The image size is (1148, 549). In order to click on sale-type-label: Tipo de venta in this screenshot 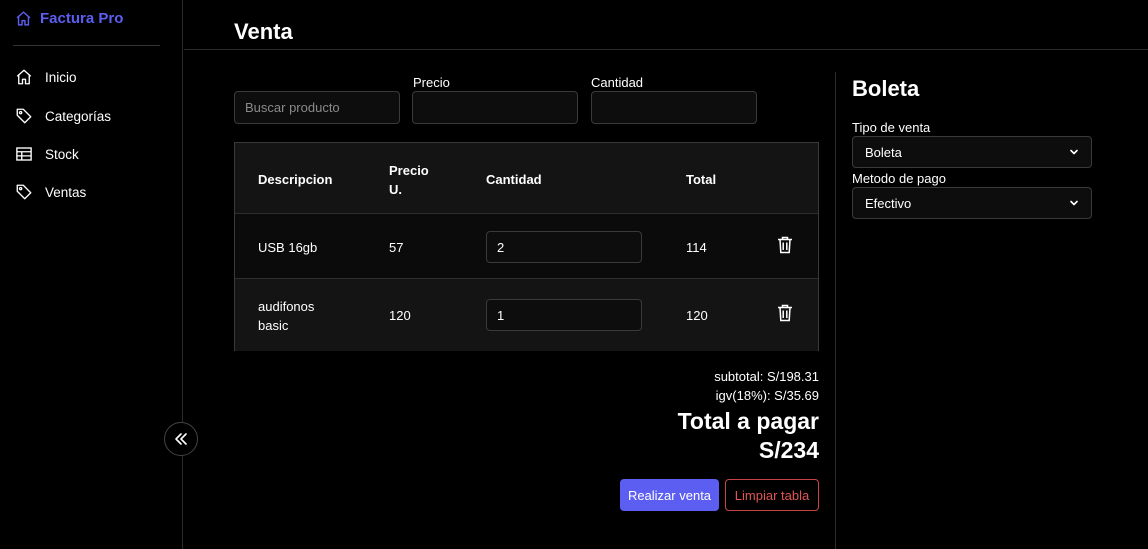, I will do `click(891, 127)`.